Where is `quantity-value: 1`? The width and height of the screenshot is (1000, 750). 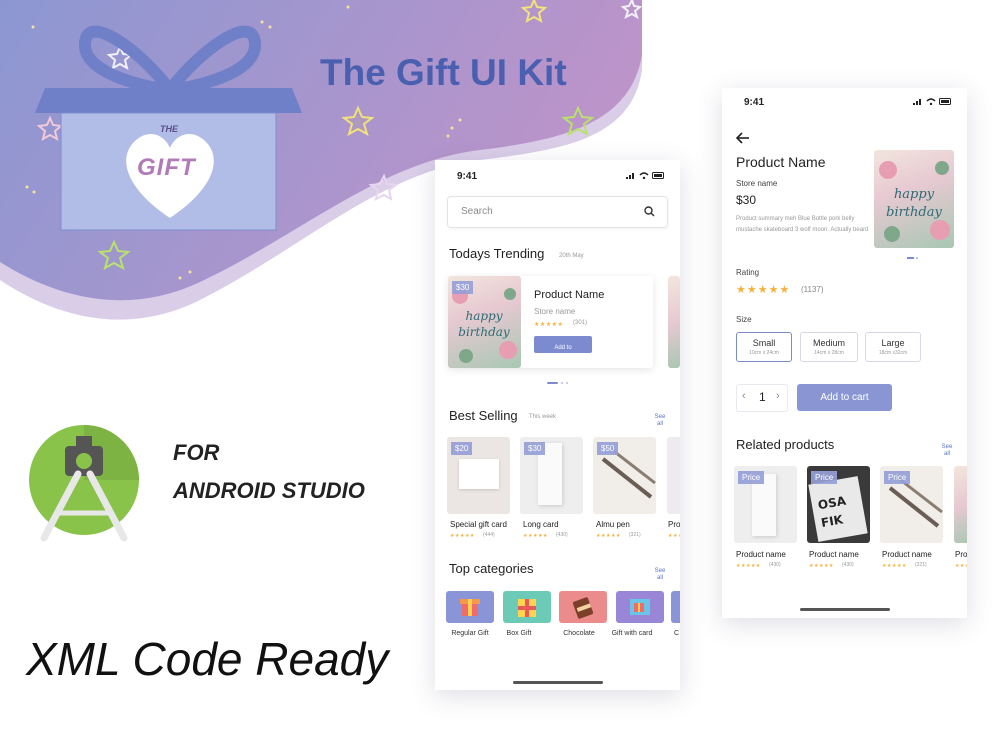
quantity-value: 1 is located at coordinates (762, 397).